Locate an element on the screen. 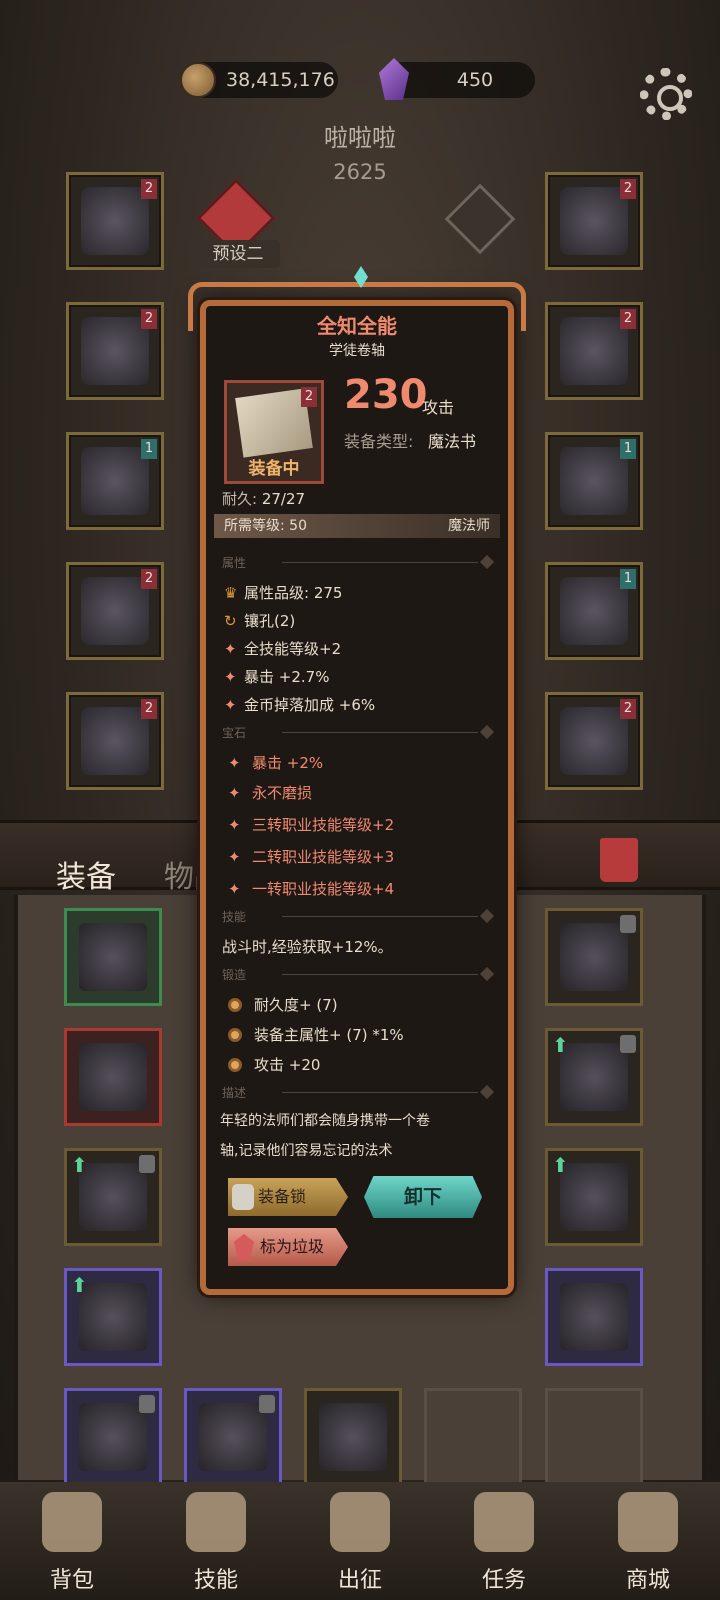  equip-slot-armor: 2 is located at coordinates (115, 351).